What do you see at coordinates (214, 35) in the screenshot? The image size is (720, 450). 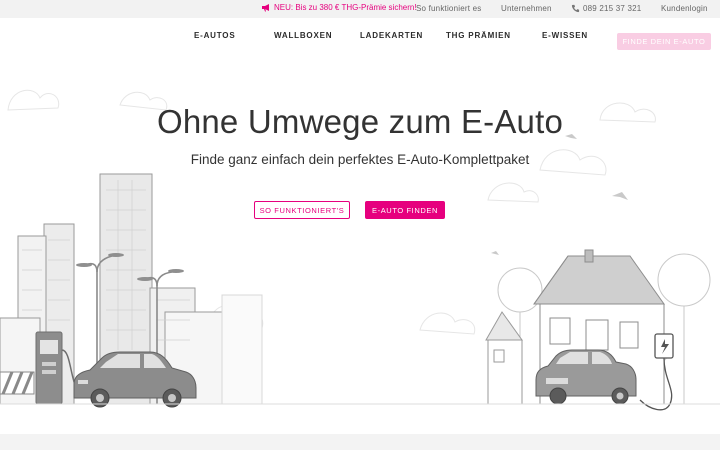 I see `nav-item-e-autos: E-AUTOS` at bounding box center [214, 35].